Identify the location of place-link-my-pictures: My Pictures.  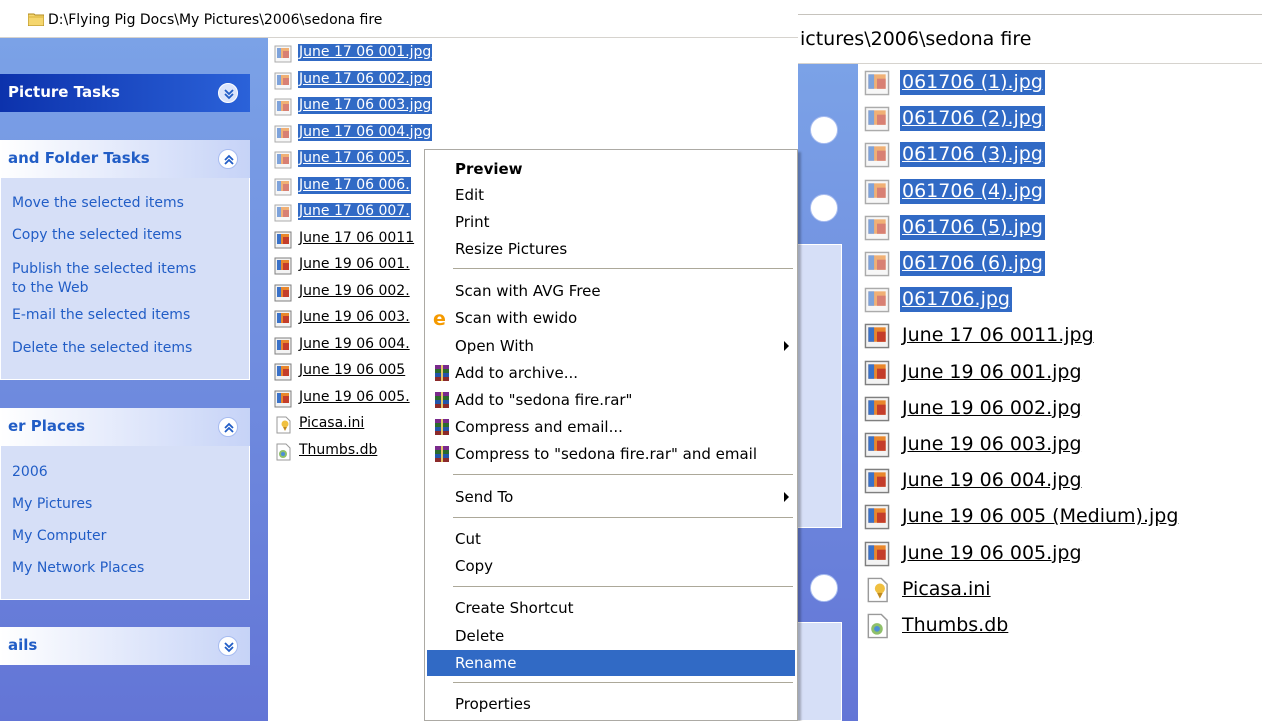
(52, 504).